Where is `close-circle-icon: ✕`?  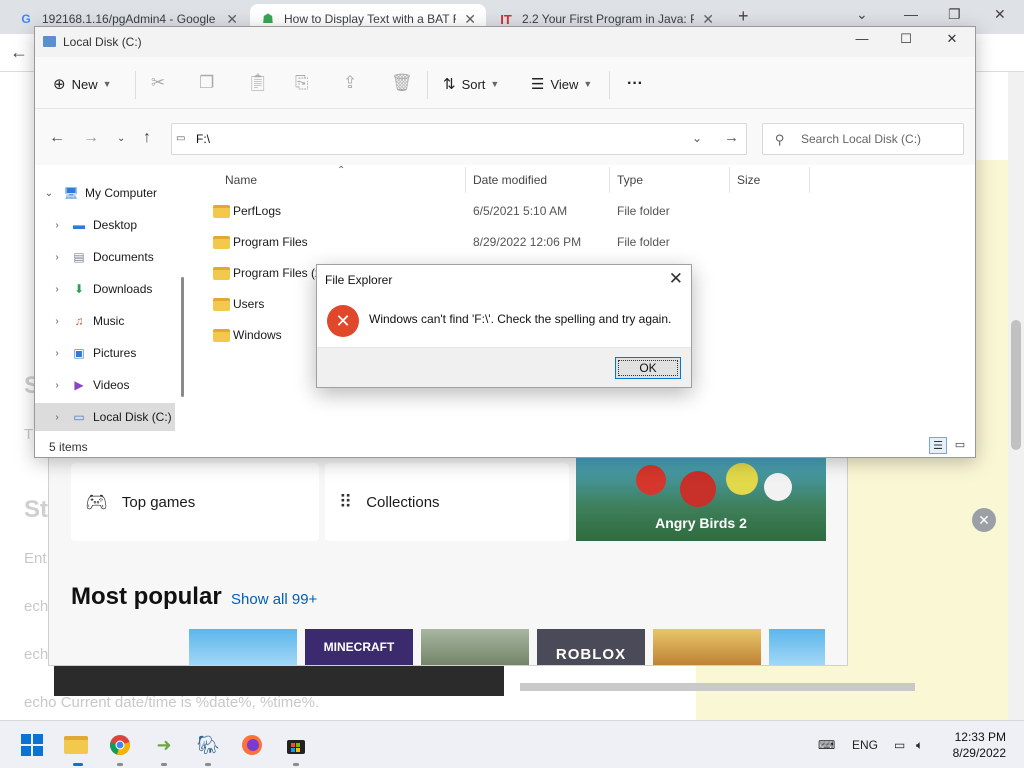
close-circle-icon: ✕ is located at coordinates (984, 520).